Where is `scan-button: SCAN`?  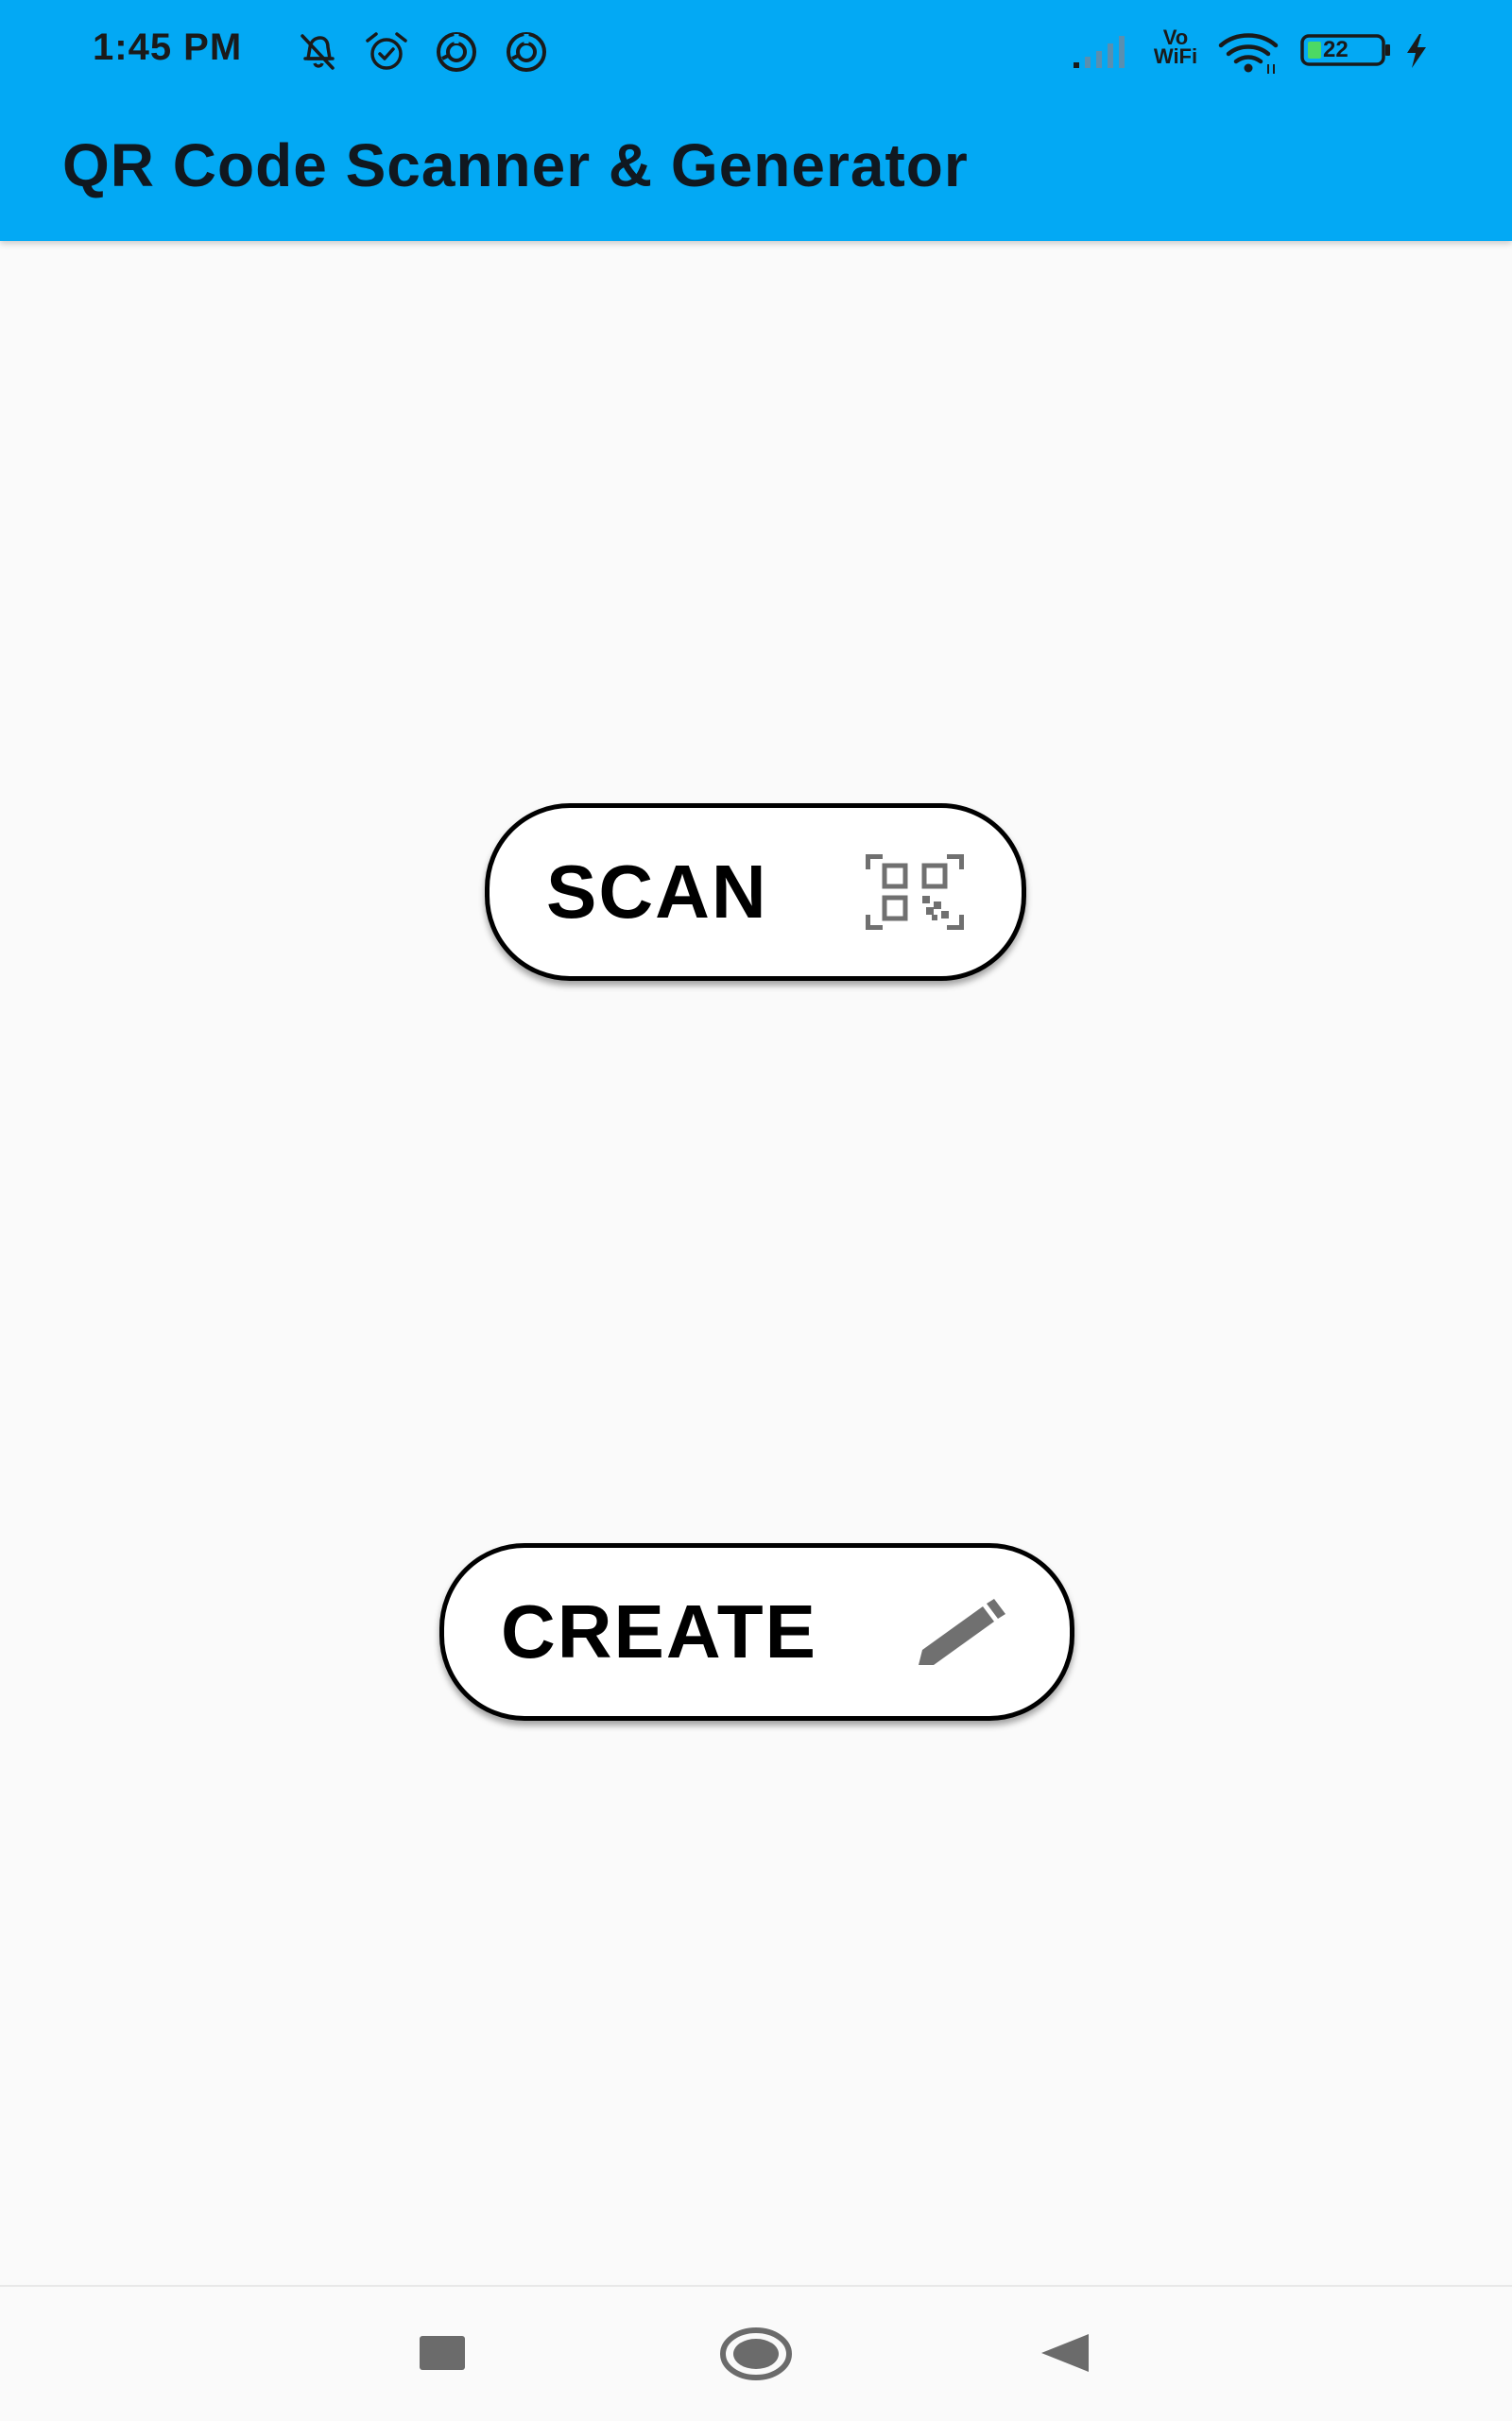
scan-button: SCAN is located at coordinates (755, 892).